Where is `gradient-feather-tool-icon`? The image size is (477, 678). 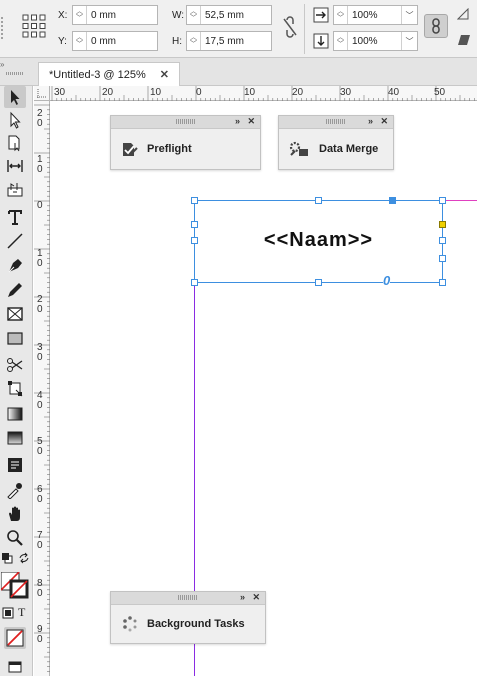 gradient-feather-tool-icon is located at coordinates (15, 438).